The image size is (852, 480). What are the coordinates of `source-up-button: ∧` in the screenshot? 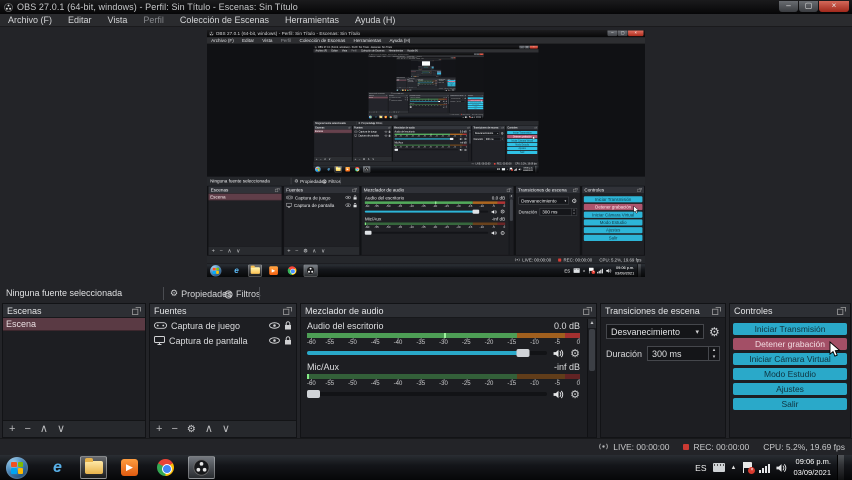 It's located at (209, 429).